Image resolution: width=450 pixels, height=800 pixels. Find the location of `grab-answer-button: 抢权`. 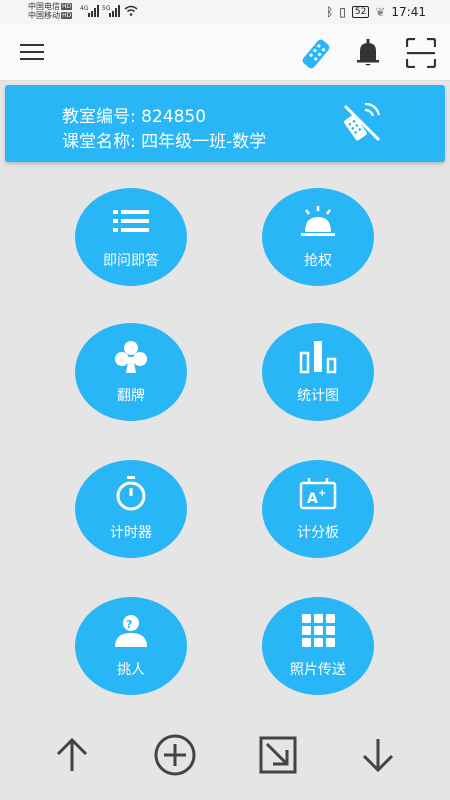

grab-answer-button: 抢权 is located at coordinates (318, 237).